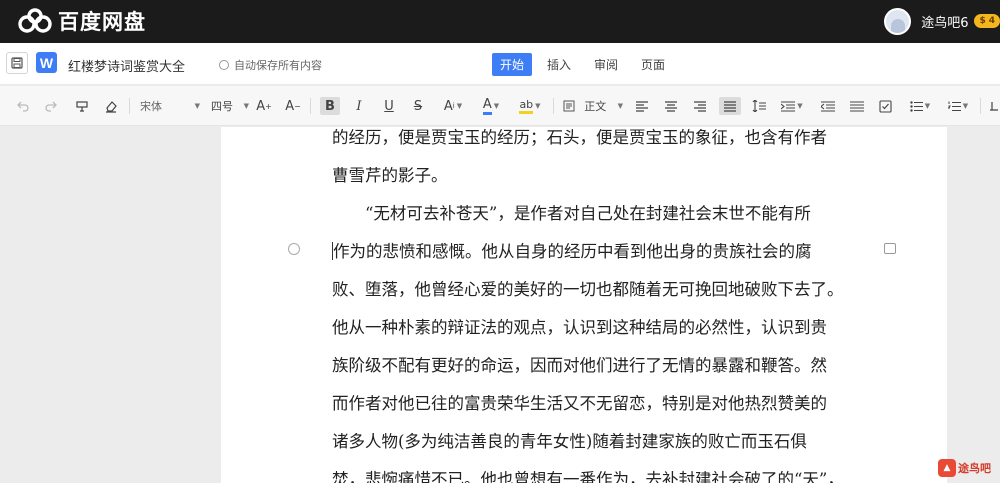 The width and height of the screenshot is (1000, 483). I want to click on app-topbar: 百度网盘 途鸟吧6 $ 4, so click(500, 21).